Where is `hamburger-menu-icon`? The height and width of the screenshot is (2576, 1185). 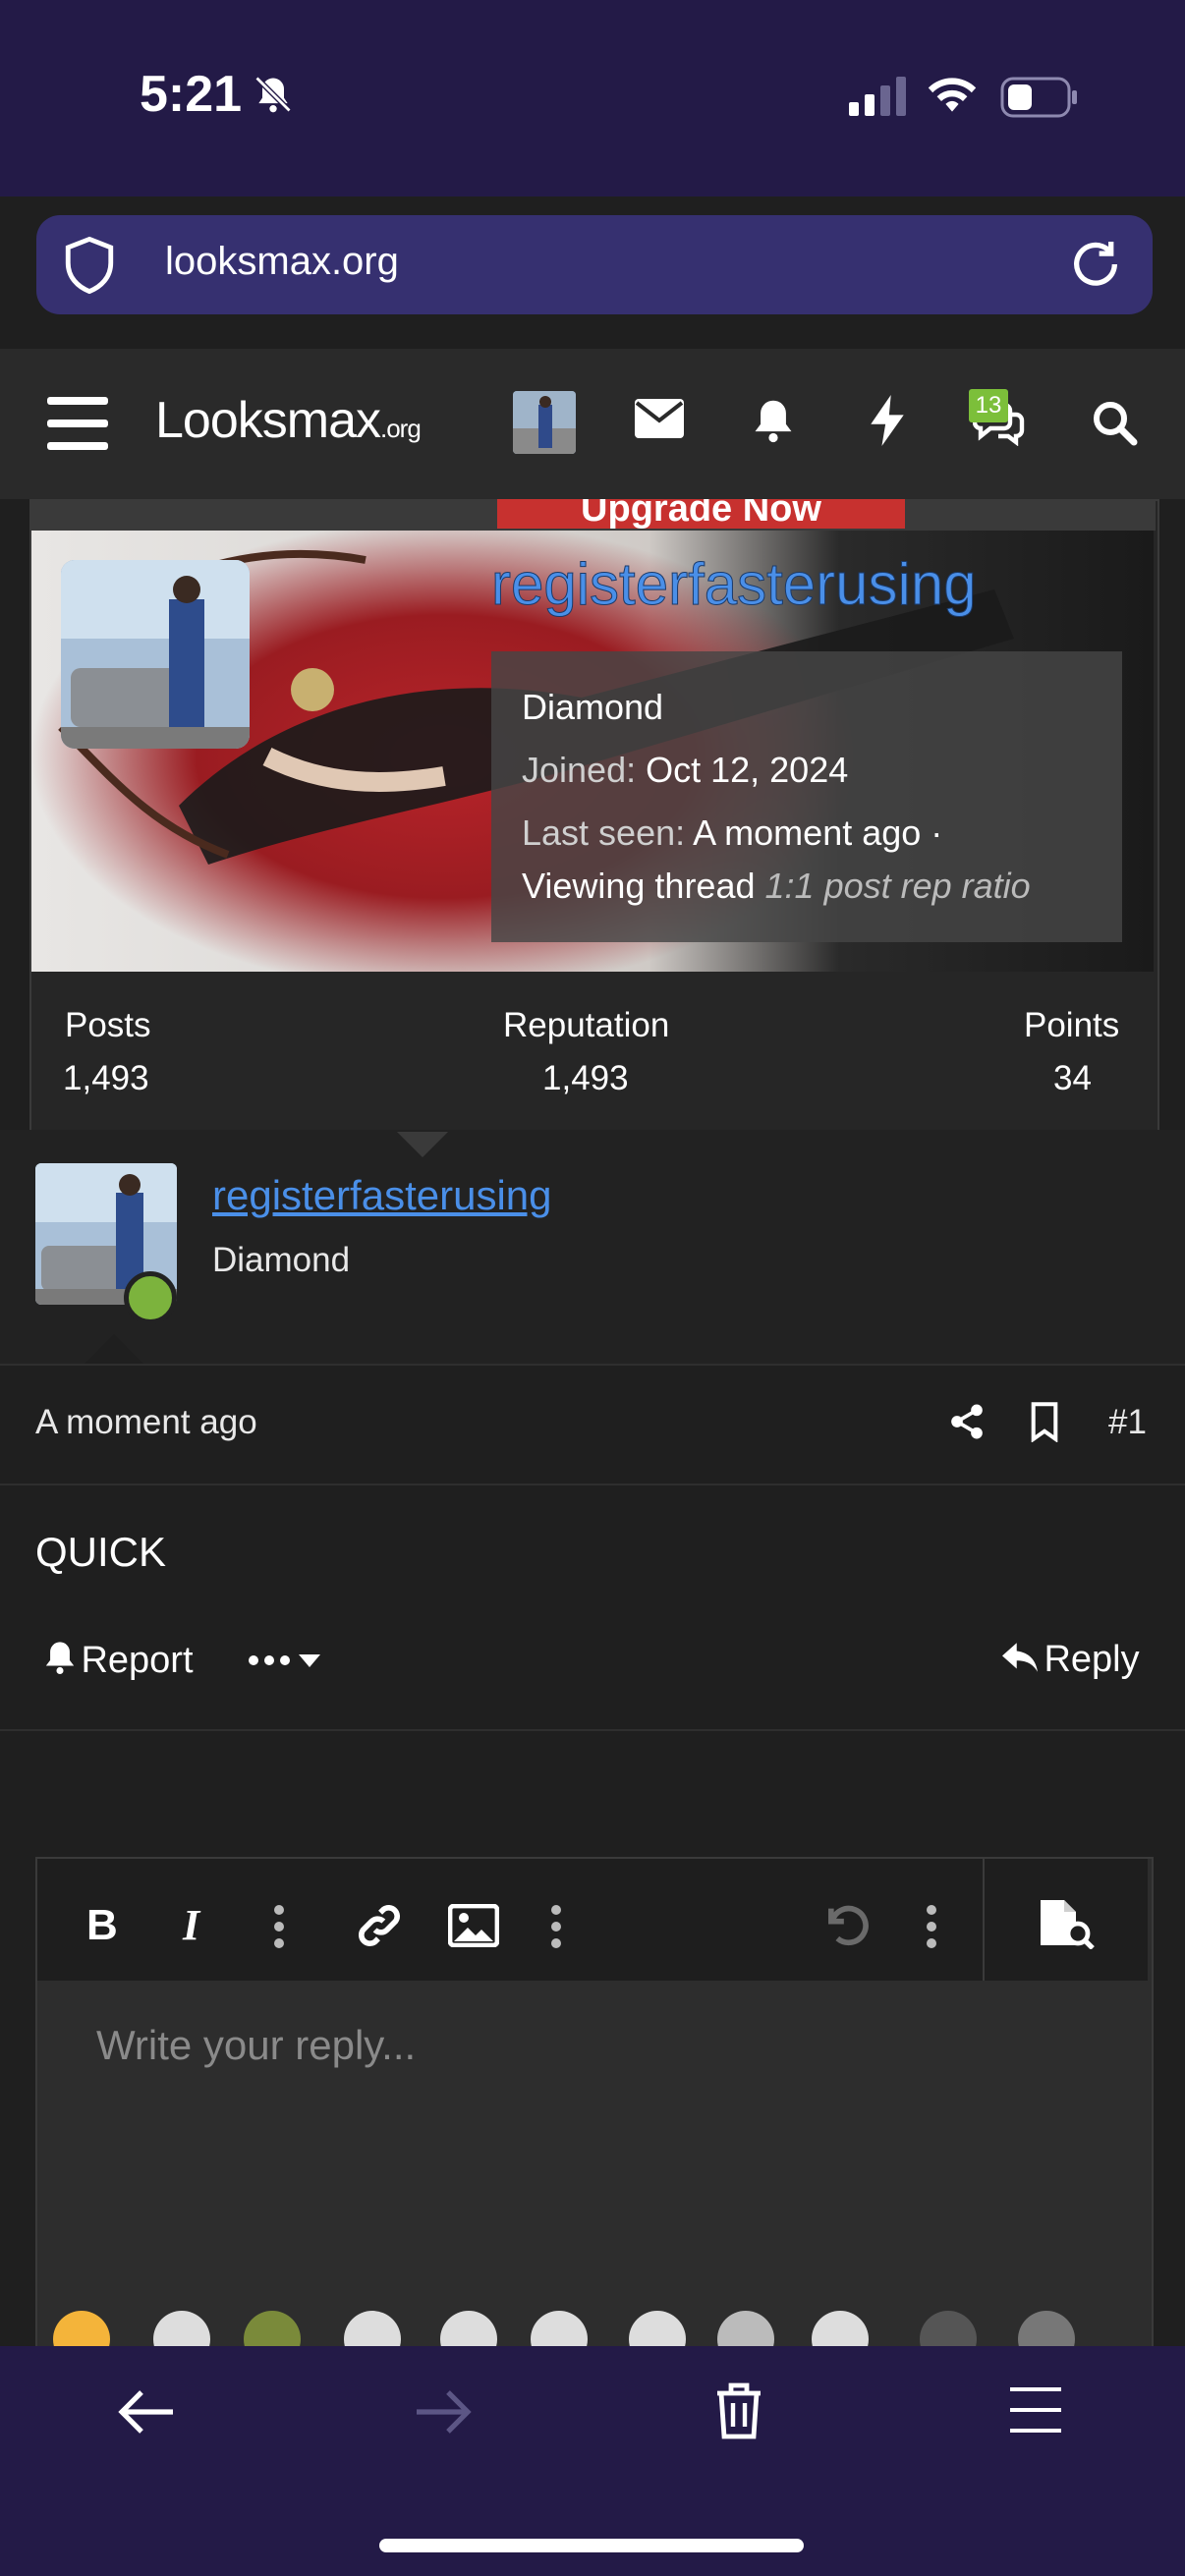
hamburger-menu-icon is located at coordinates (77, 423).